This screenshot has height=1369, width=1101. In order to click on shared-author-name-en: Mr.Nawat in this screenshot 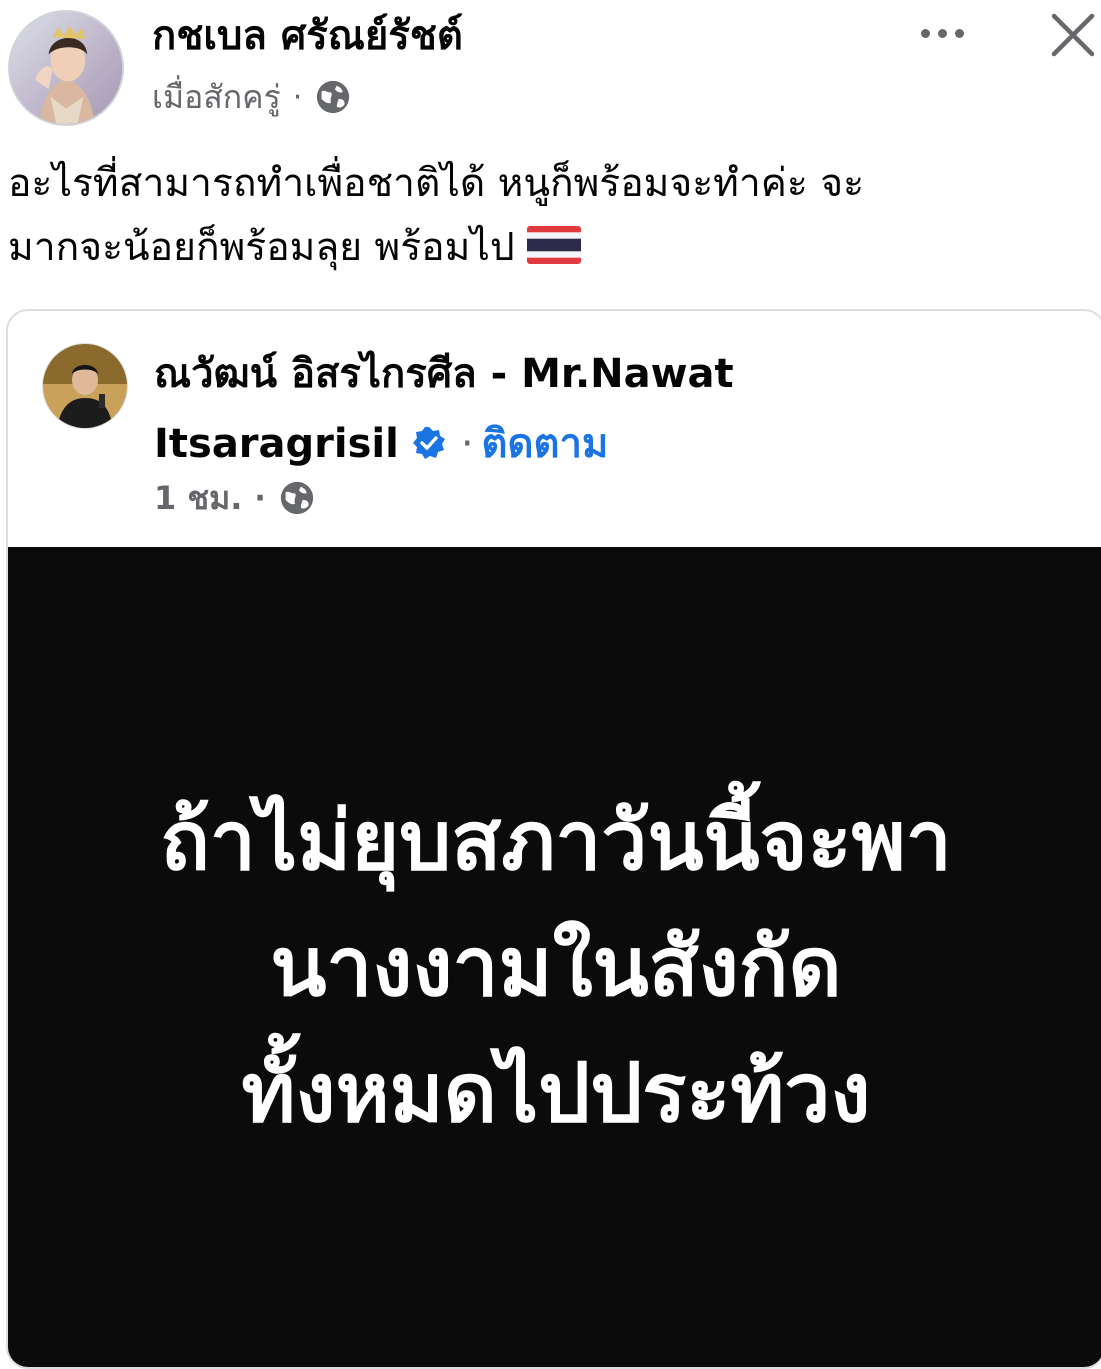, I will do `click(627, 374)`.